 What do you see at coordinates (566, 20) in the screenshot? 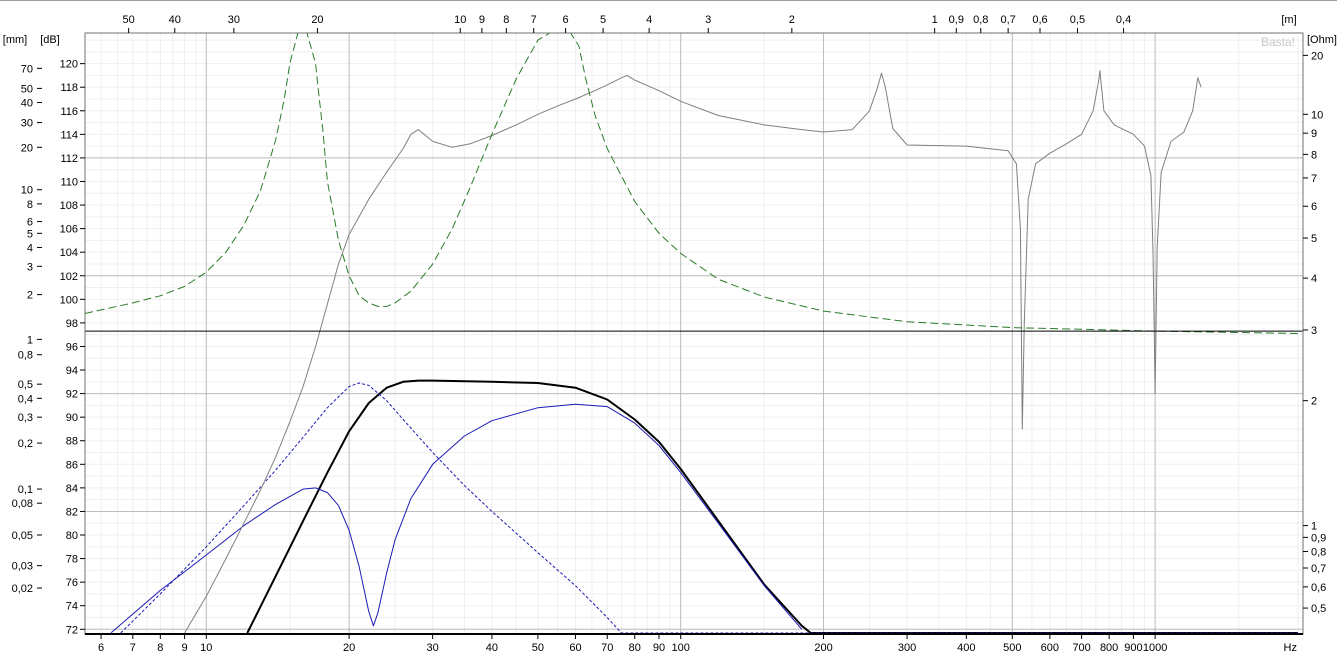
I see `top-axis-tick-label: 6` at bounding box center [566, 20].